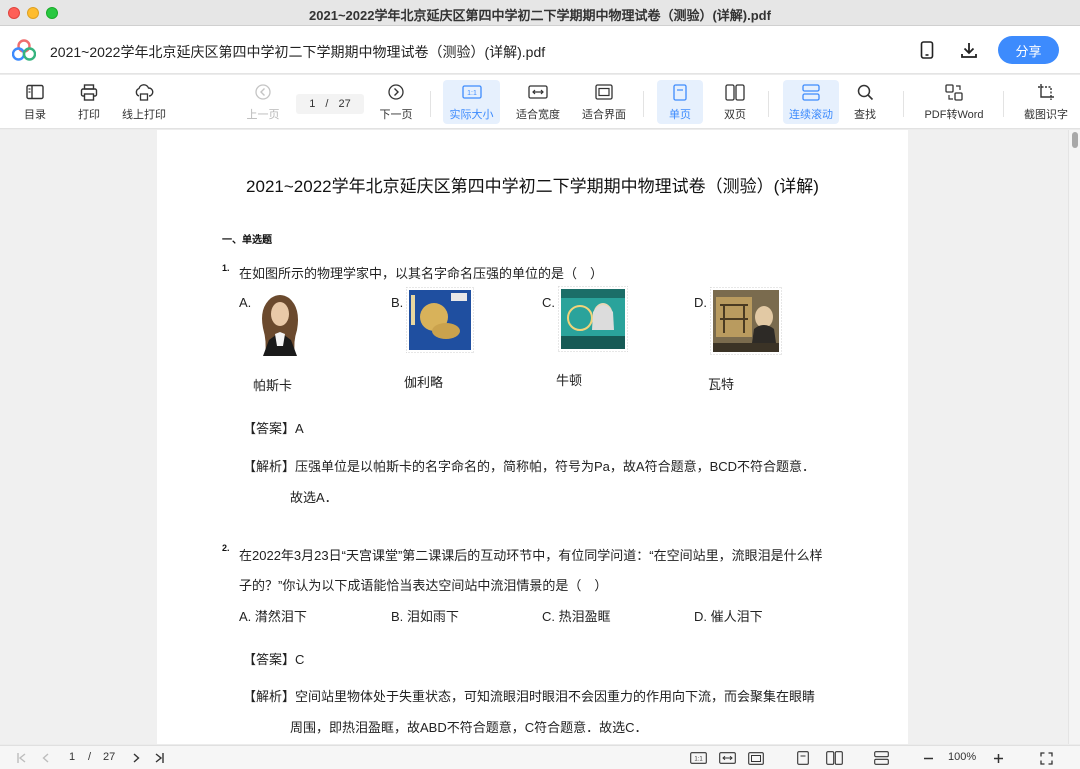 Image resolution: width=1080 pixels, height=769 pixels. What do you see at coordinates (756, 758) in the screenshot?
I see `fit-page-small-icon` at bounding box center [756, 758].